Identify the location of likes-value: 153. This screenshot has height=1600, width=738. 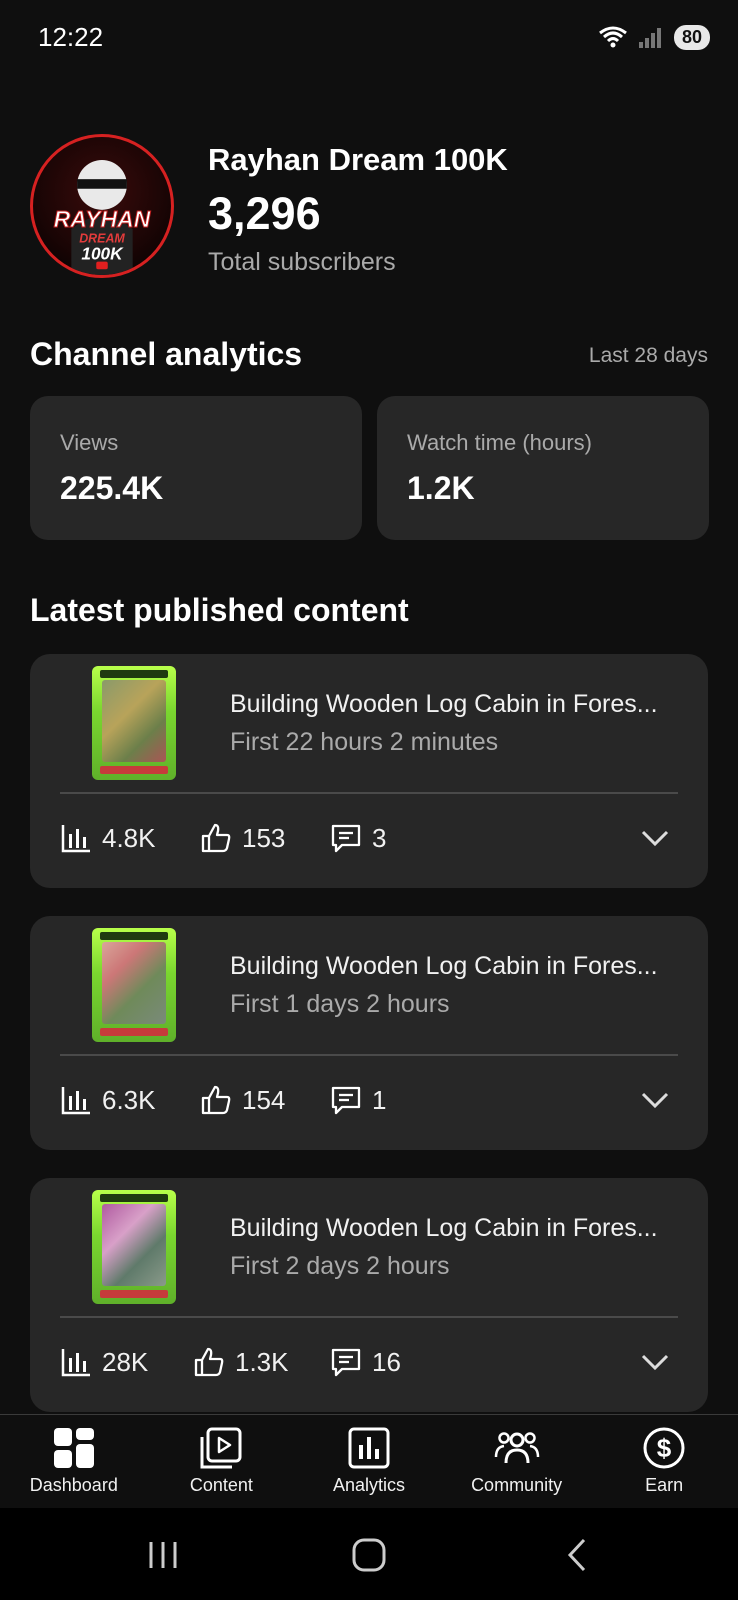
(264, 837).